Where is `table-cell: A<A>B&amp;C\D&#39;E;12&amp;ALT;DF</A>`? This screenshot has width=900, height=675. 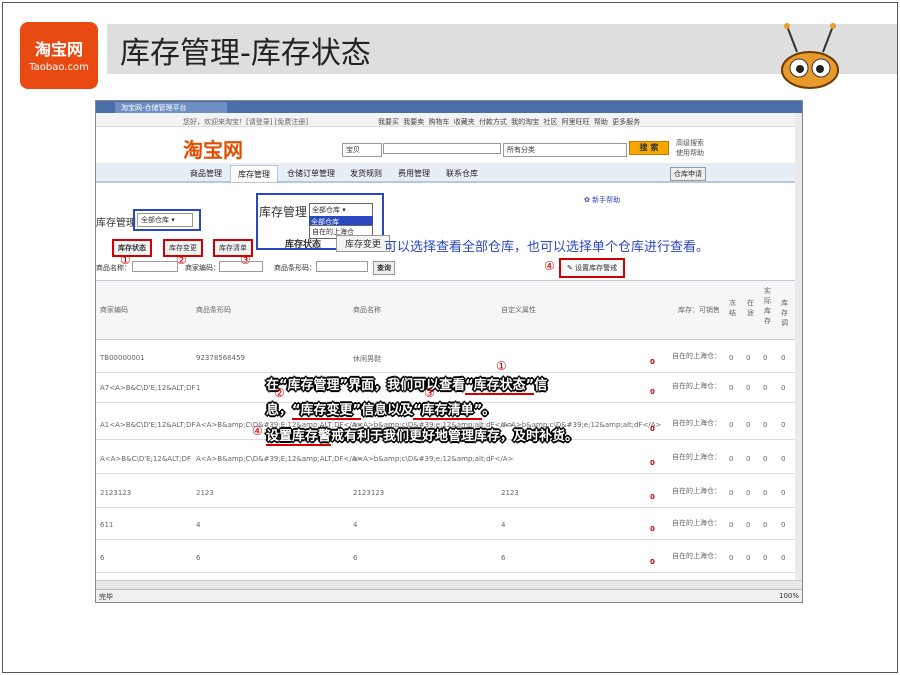 table-cell: A<A>B&amp;C\D&#39;E;12&amp;ALT;DF</A> is located at coordinates (279, 459).